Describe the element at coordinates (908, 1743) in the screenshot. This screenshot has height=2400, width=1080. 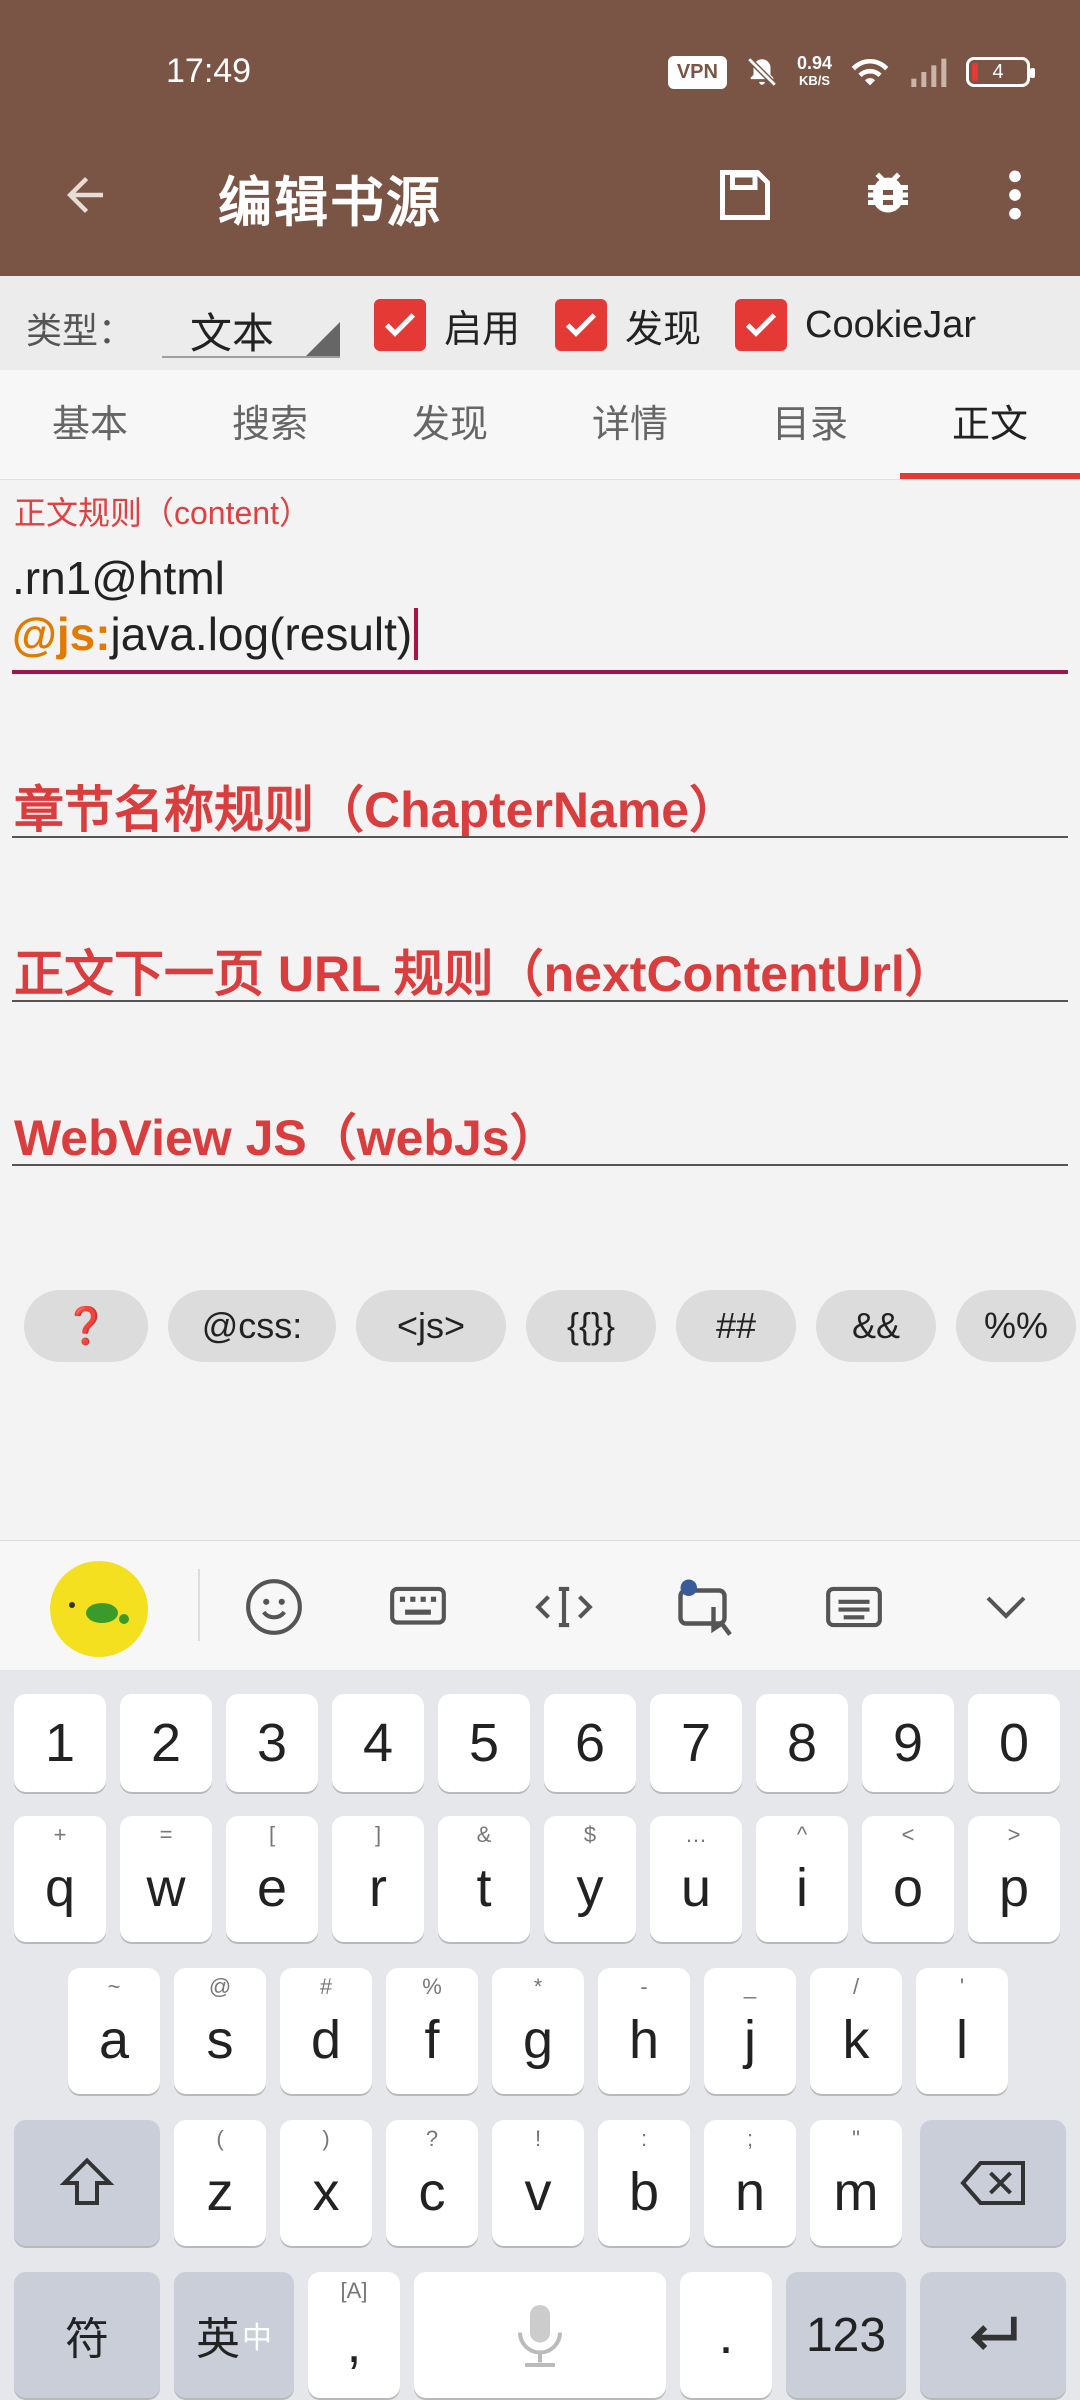
I see `key-9: 9` at that location.